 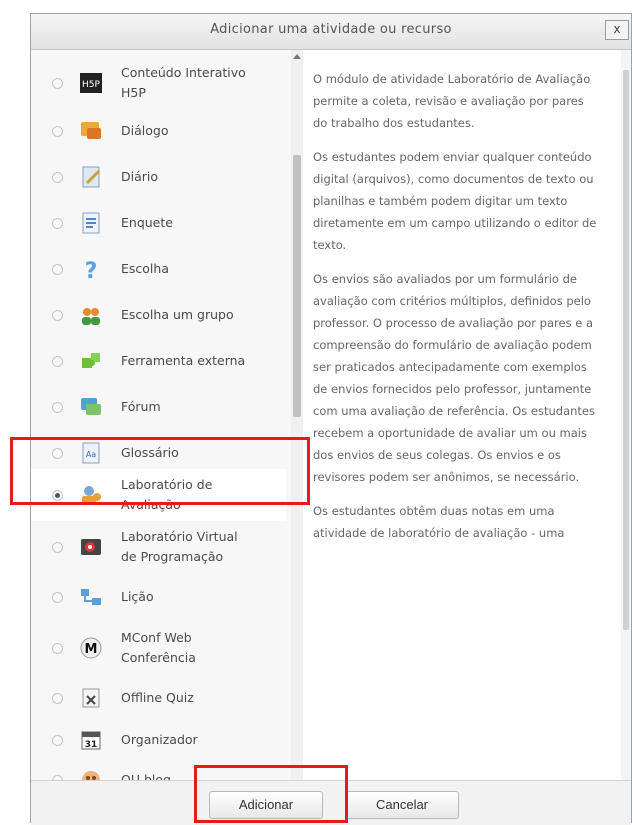 I want to click on activity-label: Escolha um grupo, so click(x=177, y=315).